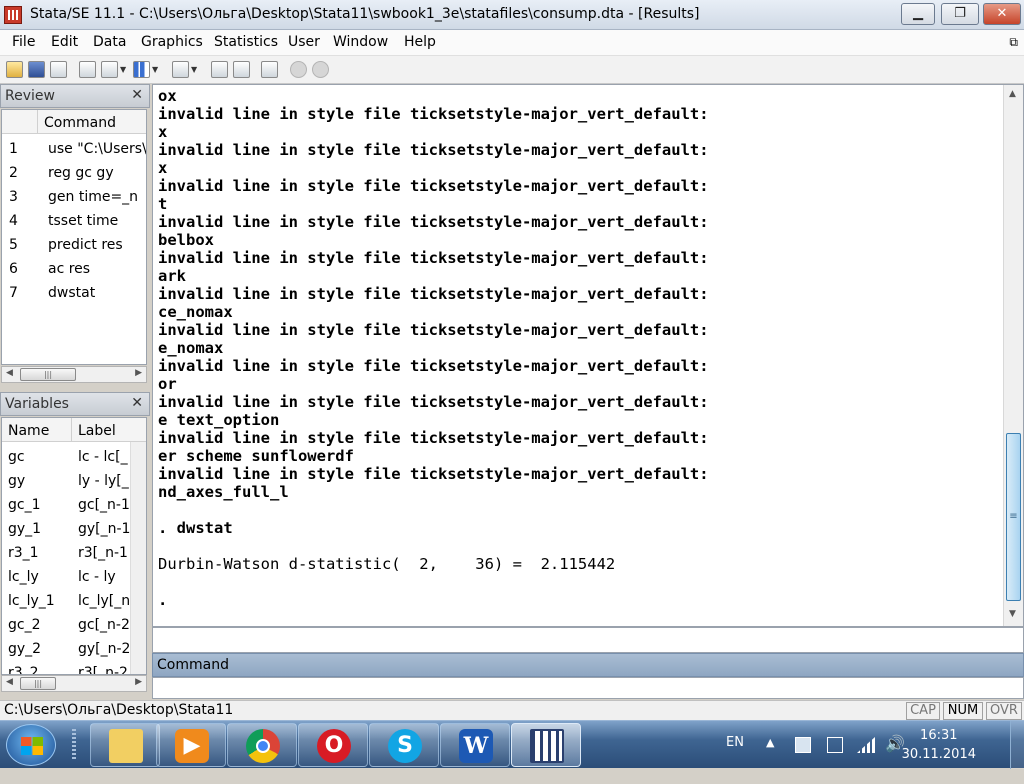 The image size is (1024, 784). Describe the element at coordinates (193, 665) in the screenshot. I see `command-title: Command` at that location.